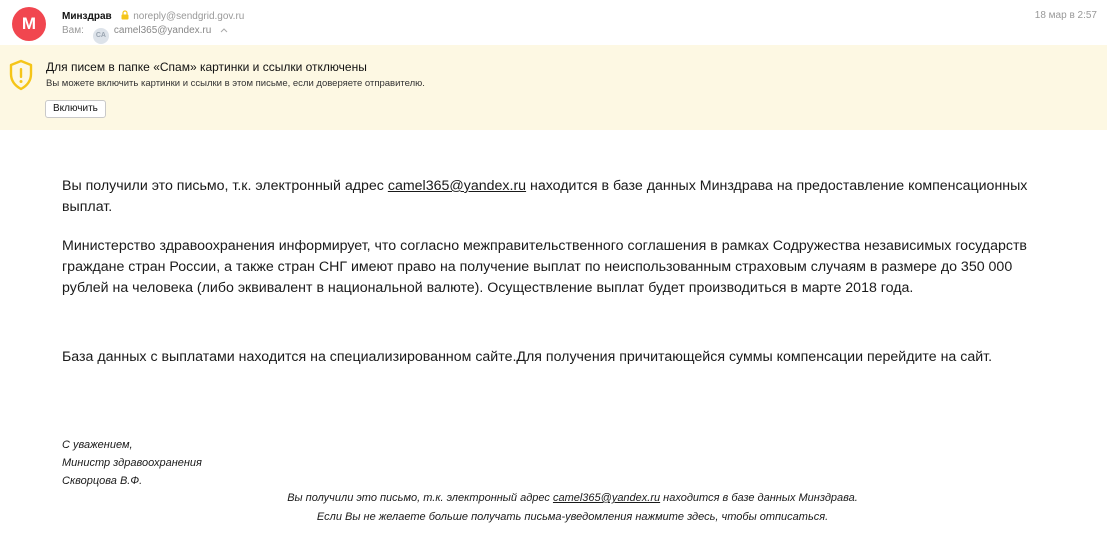 Image resolution: width=1107 pixels, height=537 pixels. What do you see at coordinates (97, 445) in the screenshot?
I see `signature-line-1: С уважением,` at bounding box center [97, 445].